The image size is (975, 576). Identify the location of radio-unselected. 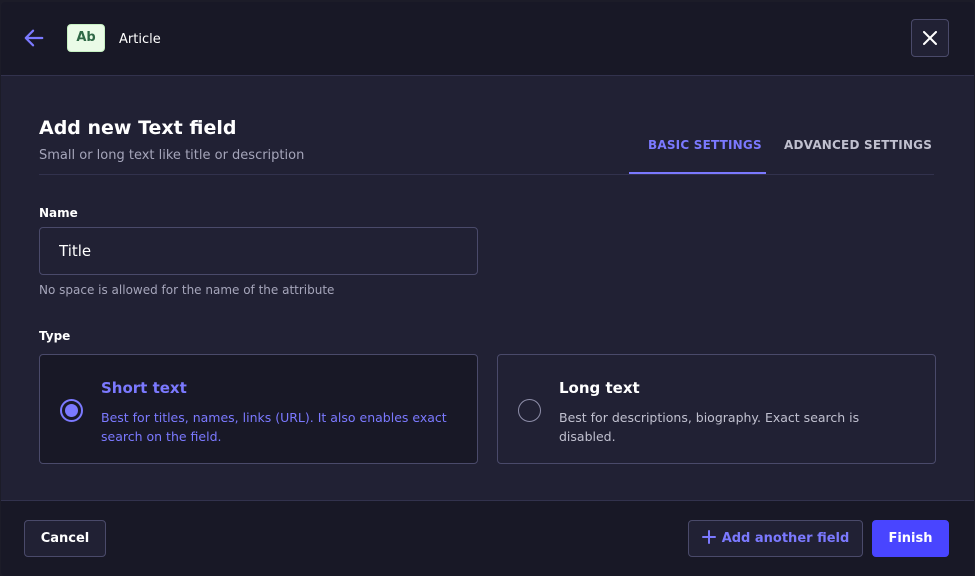
(529, 410).